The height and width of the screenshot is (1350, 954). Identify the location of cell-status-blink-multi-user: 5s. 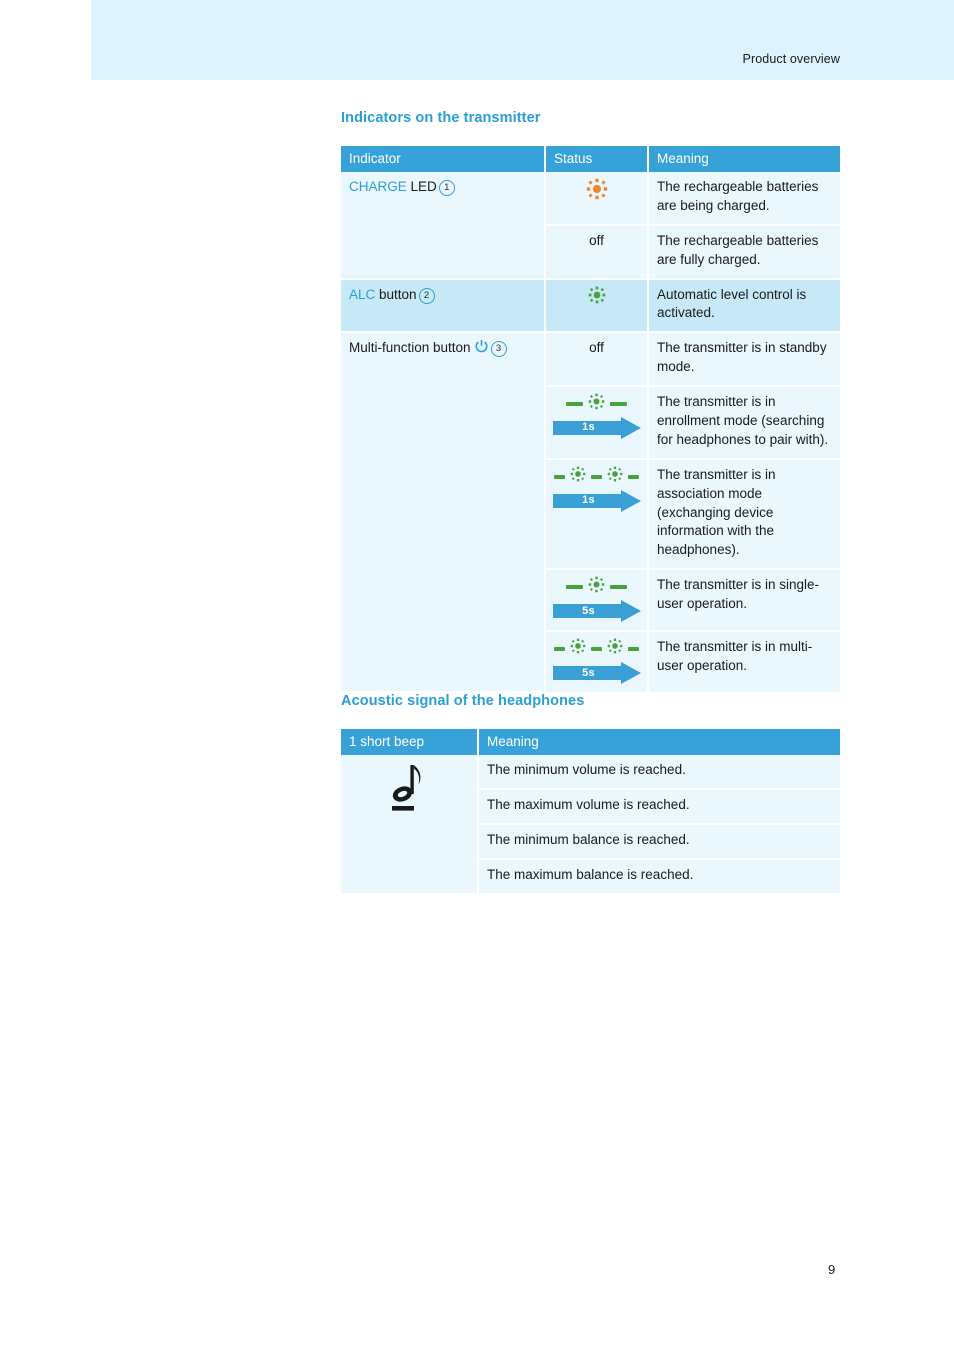
(597, 662).